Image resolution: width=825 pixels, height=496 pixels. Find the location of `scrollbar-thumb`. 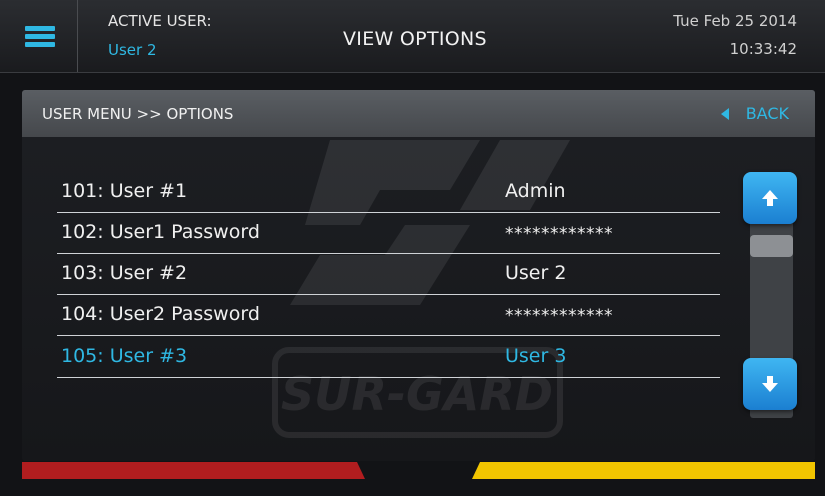

scrollbar-thumb is located at coordinates (771, 246).